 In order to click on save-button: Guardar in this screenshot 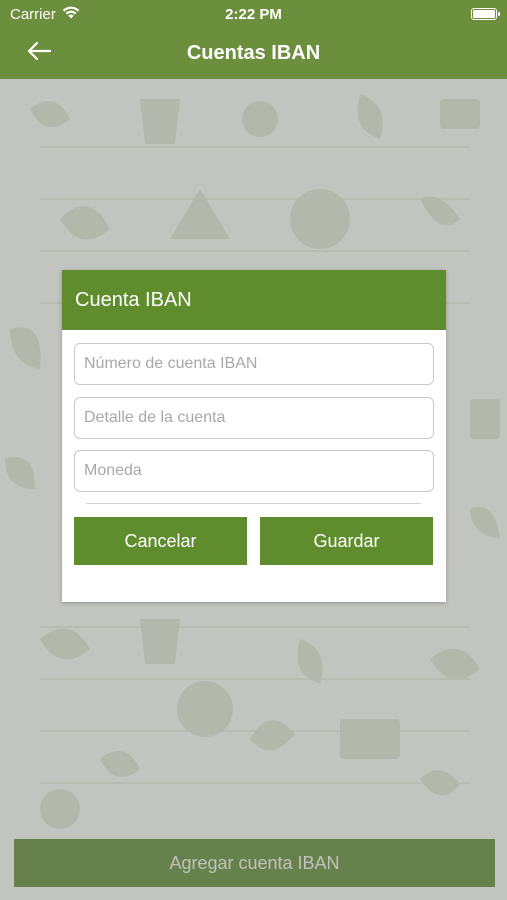, I will do `click(346, 541)`.